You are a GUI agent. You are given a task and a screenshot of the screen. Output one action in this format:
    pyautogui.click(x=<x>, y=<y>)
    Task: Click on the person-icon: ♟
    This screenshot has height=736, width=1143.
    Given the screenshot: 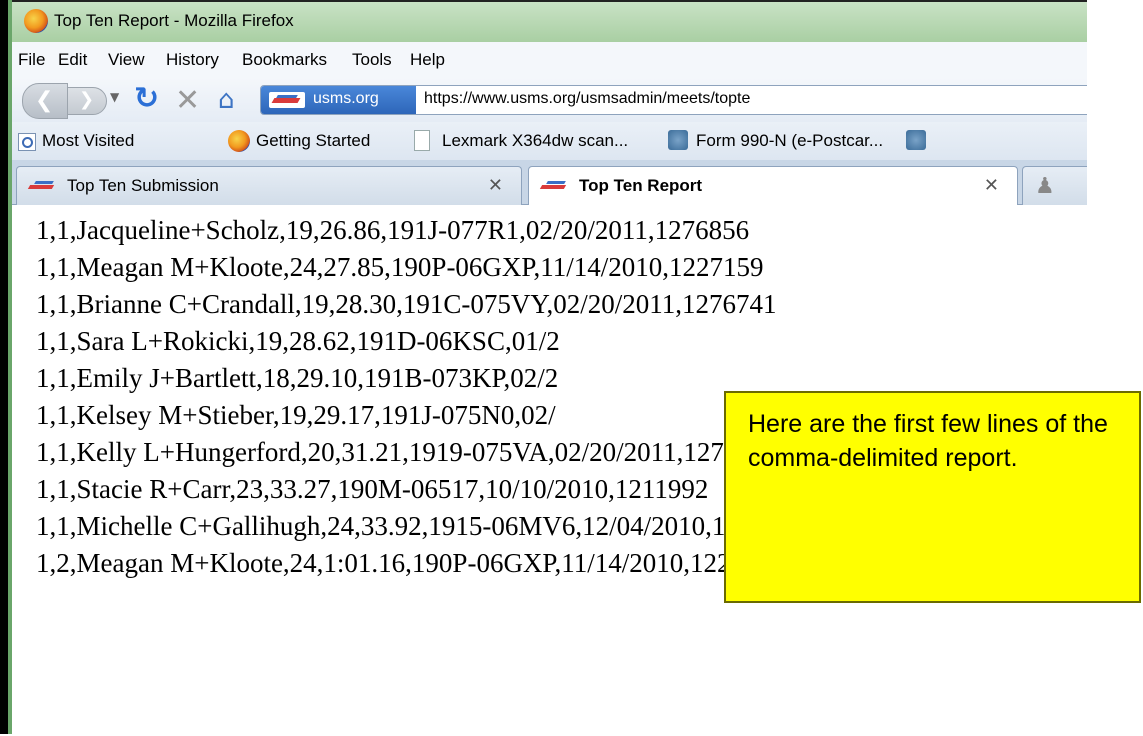 What is the action you would take?
    pyautogui.click(x=1045, y=185)
    